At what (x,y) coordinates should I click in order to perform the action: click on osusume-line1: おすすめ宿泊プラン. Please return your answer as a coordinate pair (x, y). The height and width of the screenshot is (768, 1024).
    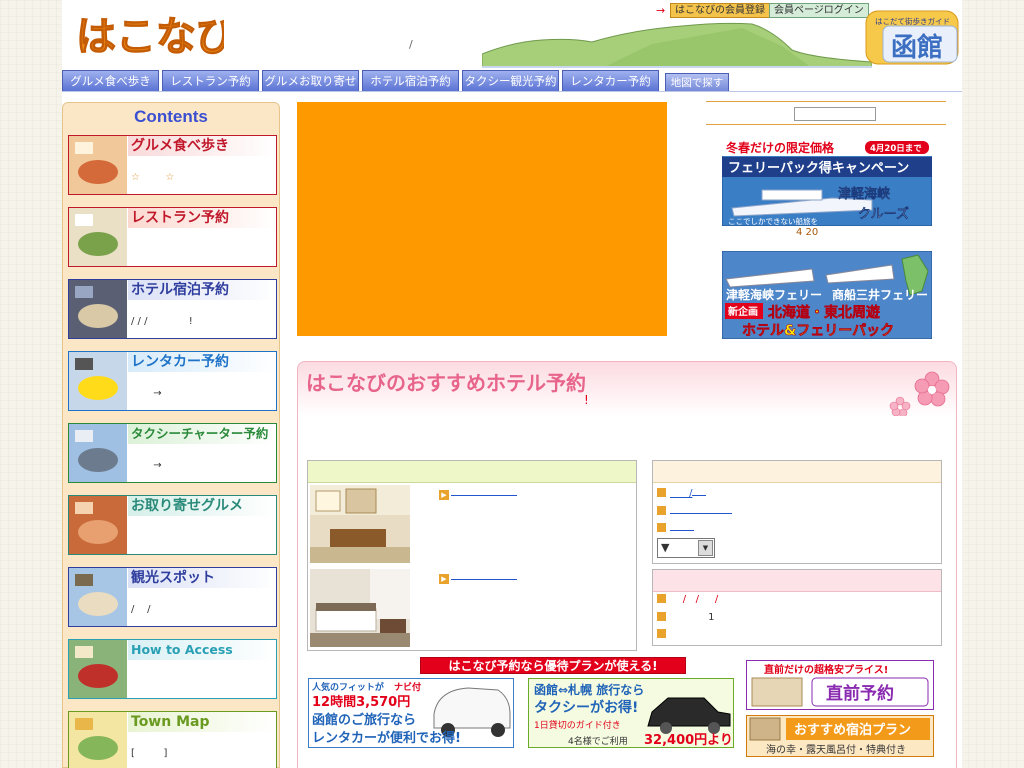
    Looking at the image, I should click on (852, 730).